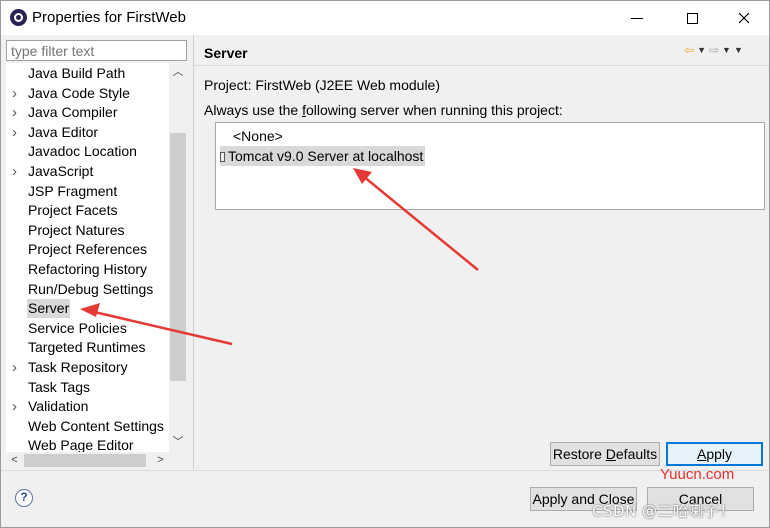  I want to click on server-option-none: <None>, so click(258, 136).